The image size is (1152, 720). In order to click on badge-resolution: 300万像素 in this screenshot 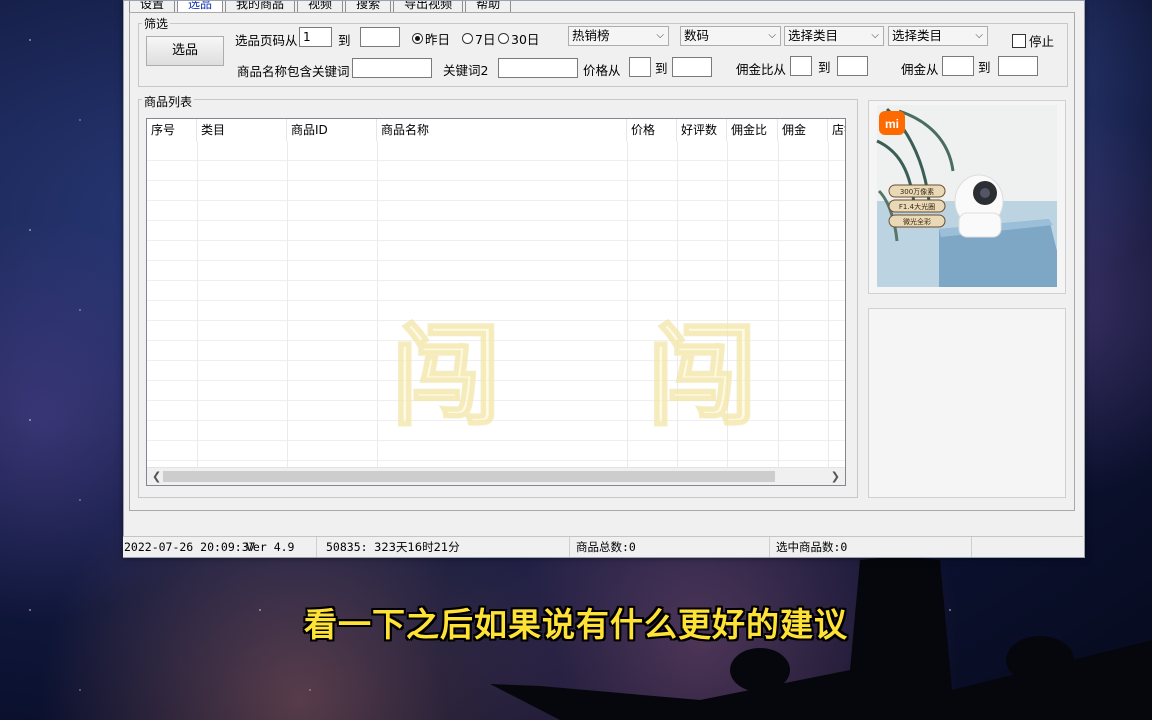, I will do `click(917, 191)`.